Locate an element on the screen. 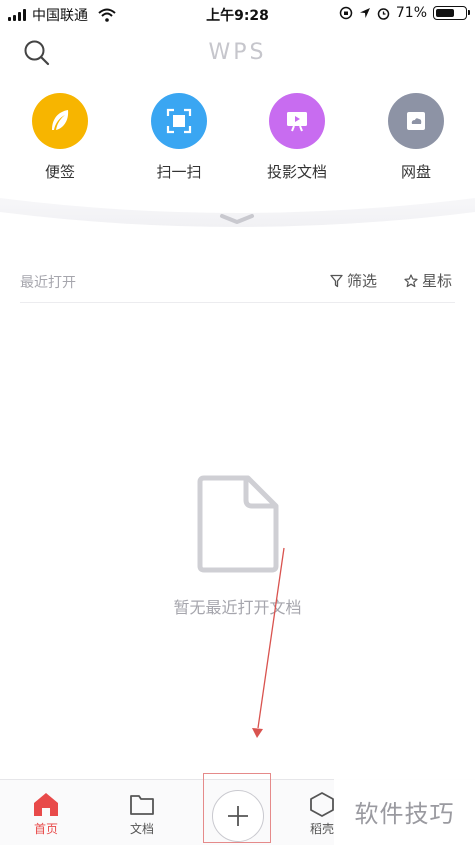  tool-projection: 投影文档 is located at coordinates (297, 137).